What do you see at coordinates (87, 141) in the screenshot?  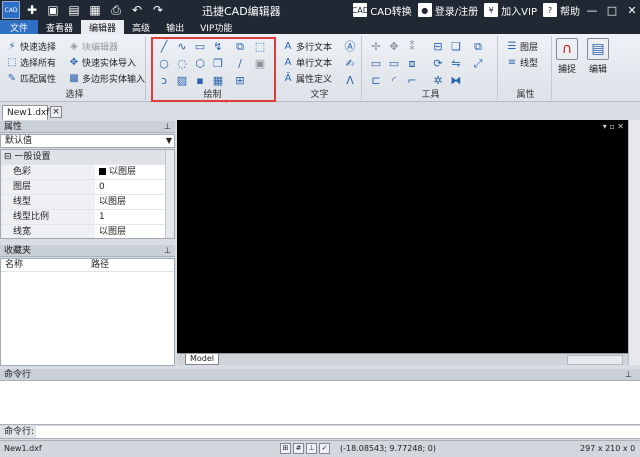 I see `properties-selector: 默认值 ▼` at bounding box center [87, 141].